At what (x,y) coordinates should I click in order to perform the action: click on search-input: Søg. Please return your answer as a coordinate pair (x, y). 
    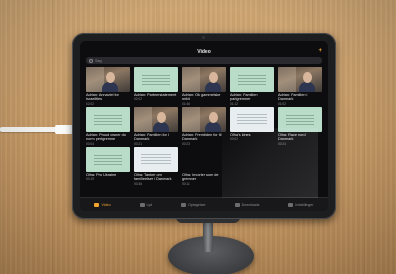
    Looking at the image, I should click on (204, 60).